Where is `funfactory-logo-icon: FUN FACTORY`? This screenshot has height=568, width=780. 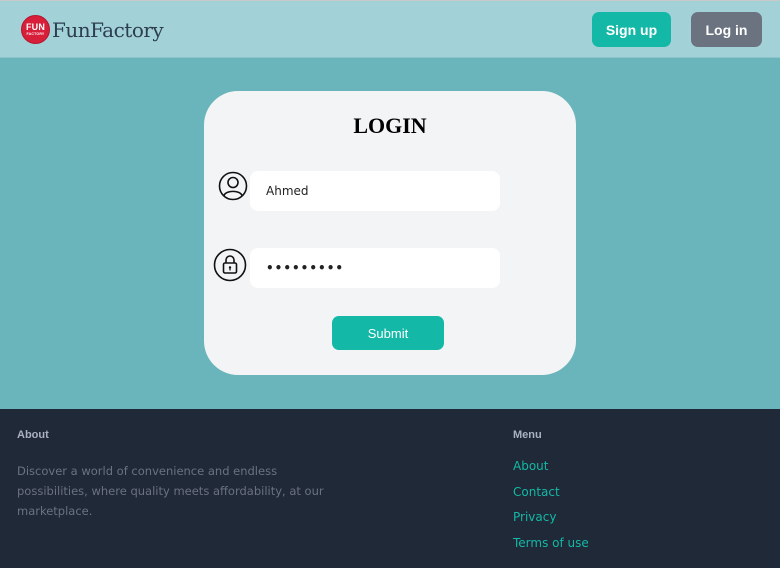 funfactory-logo-icon: FUN FACTORY is located at coordinates (35, 29).